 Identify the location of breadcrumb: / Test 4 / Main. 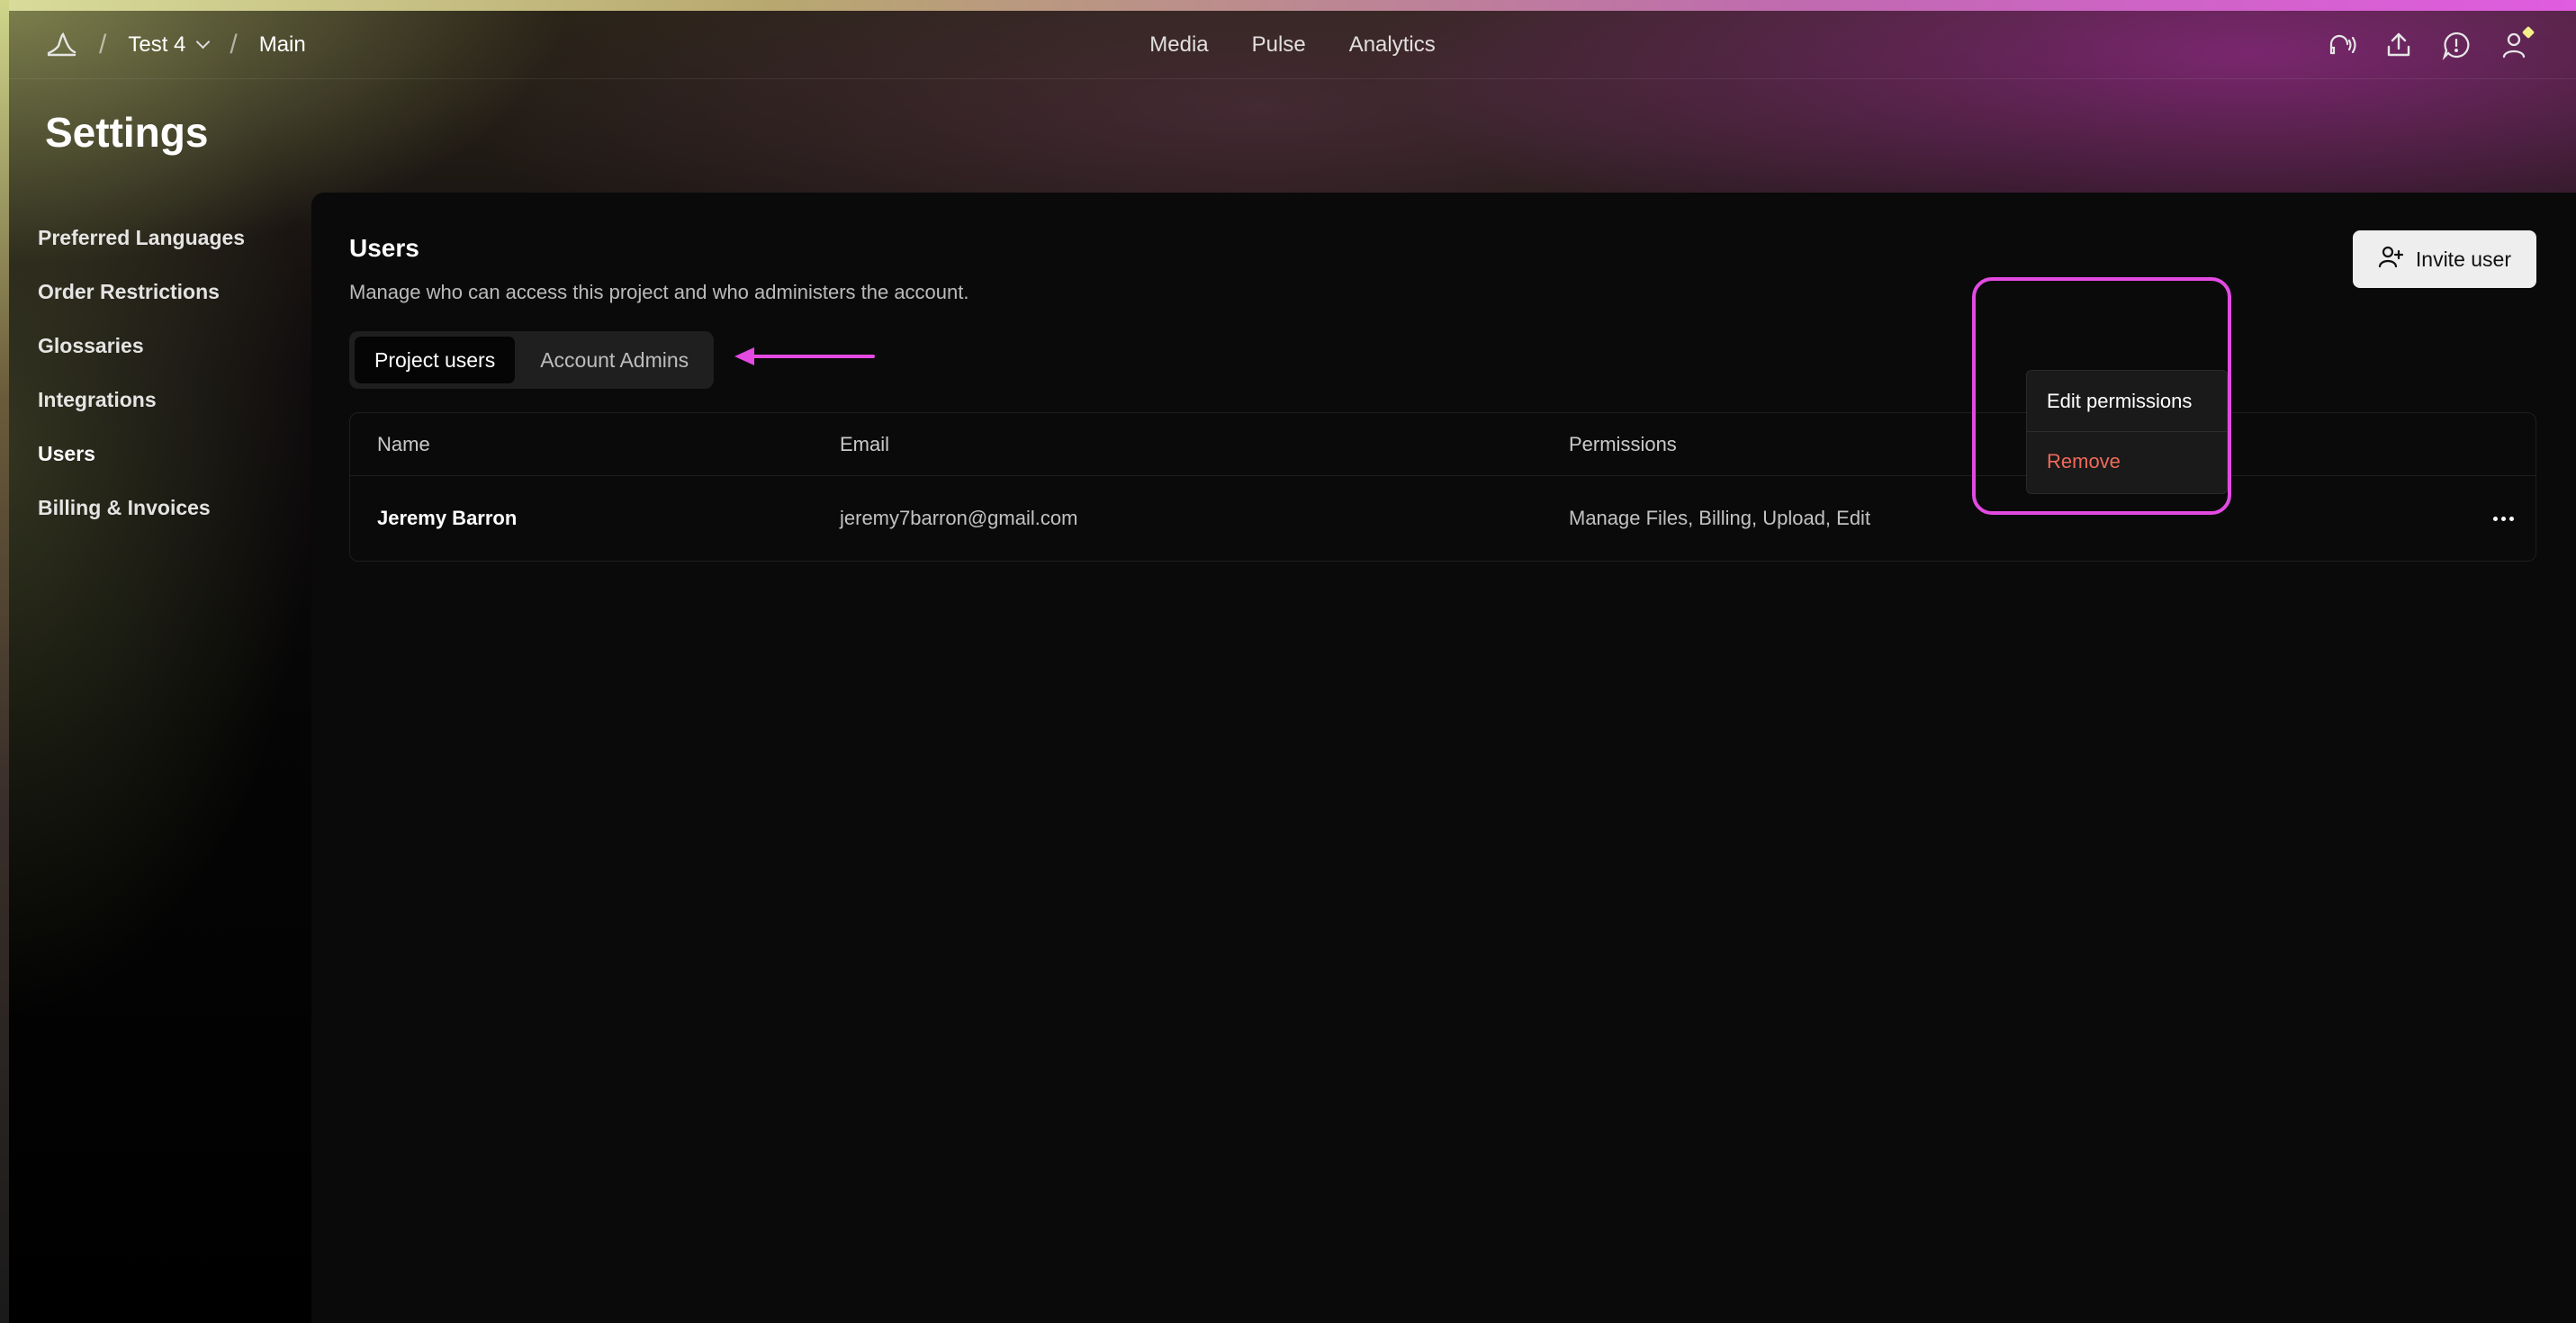
(175, 45).